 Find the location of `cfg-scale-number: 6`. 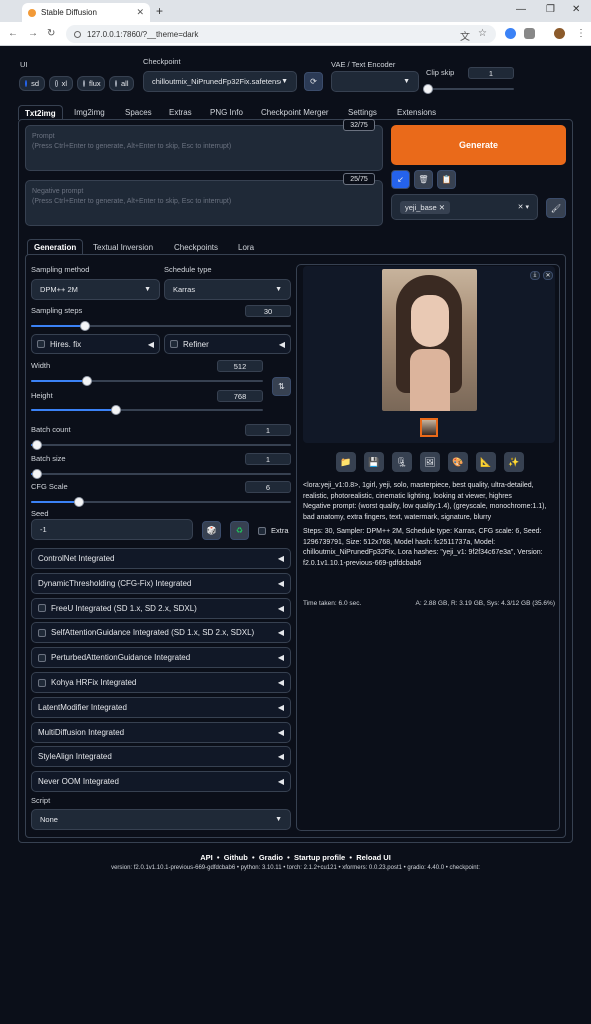

cfg-scale-number: 6 is located at coordinates (268, 487).